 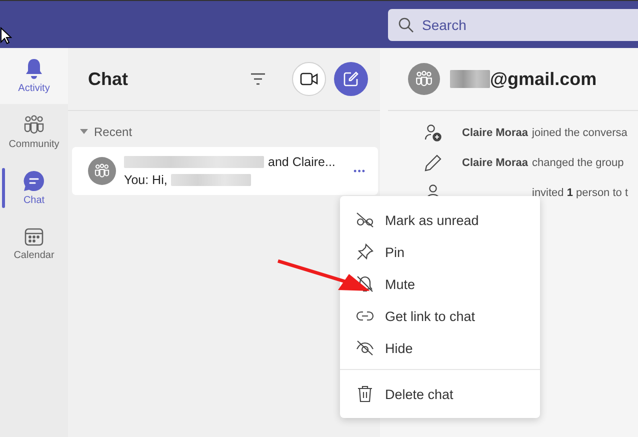 What do you see at coordinates (84, 132) in the screenshot?
I see `caret-icon` at bounding box center [84, 132].